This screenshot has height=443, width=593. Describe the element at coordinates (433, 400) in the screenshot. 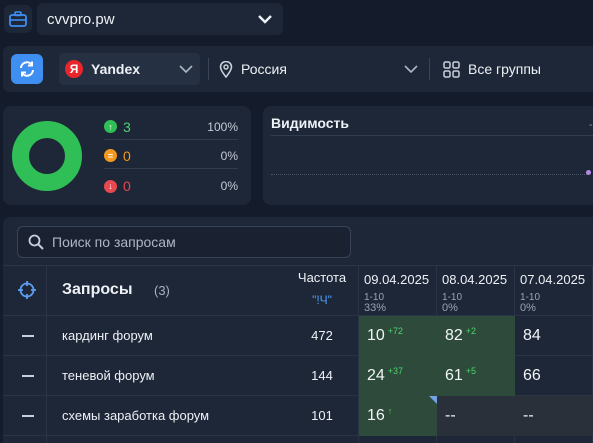

I see `landing-page-marker` at that location.